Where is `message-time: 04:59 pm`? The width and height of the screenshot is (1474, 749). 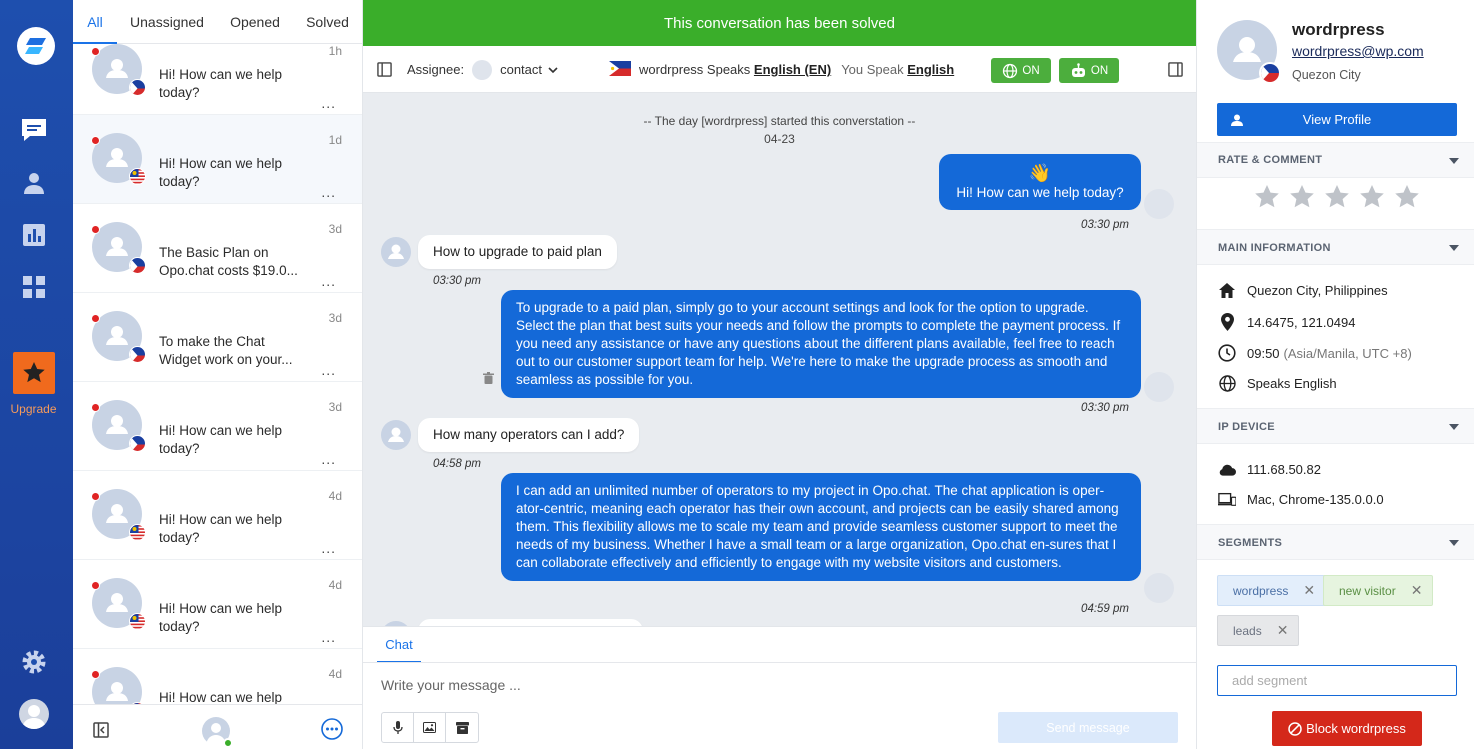 message-time: 04:59 pm is located at coordinates (1105, 609).